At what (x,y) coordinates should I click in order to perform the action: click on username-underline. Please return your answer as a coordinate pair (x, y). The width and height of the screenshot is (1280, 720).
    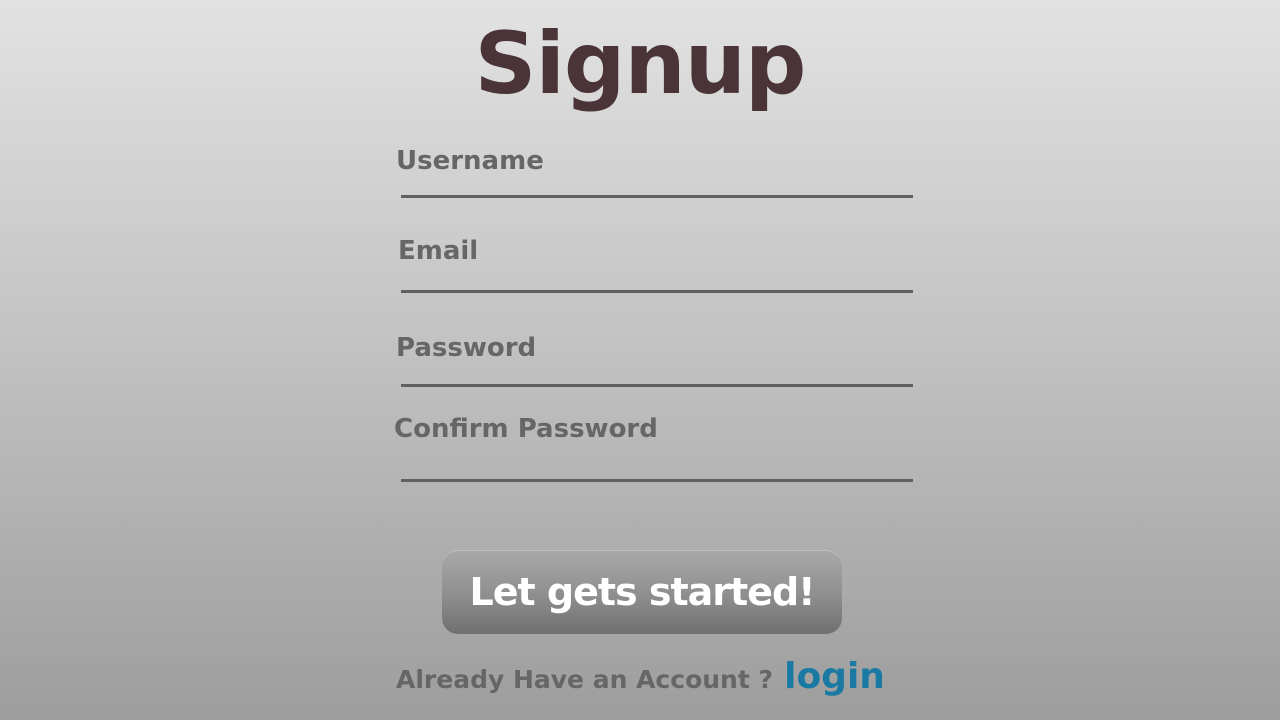
    Looking at the image, I should click on (657, 196).